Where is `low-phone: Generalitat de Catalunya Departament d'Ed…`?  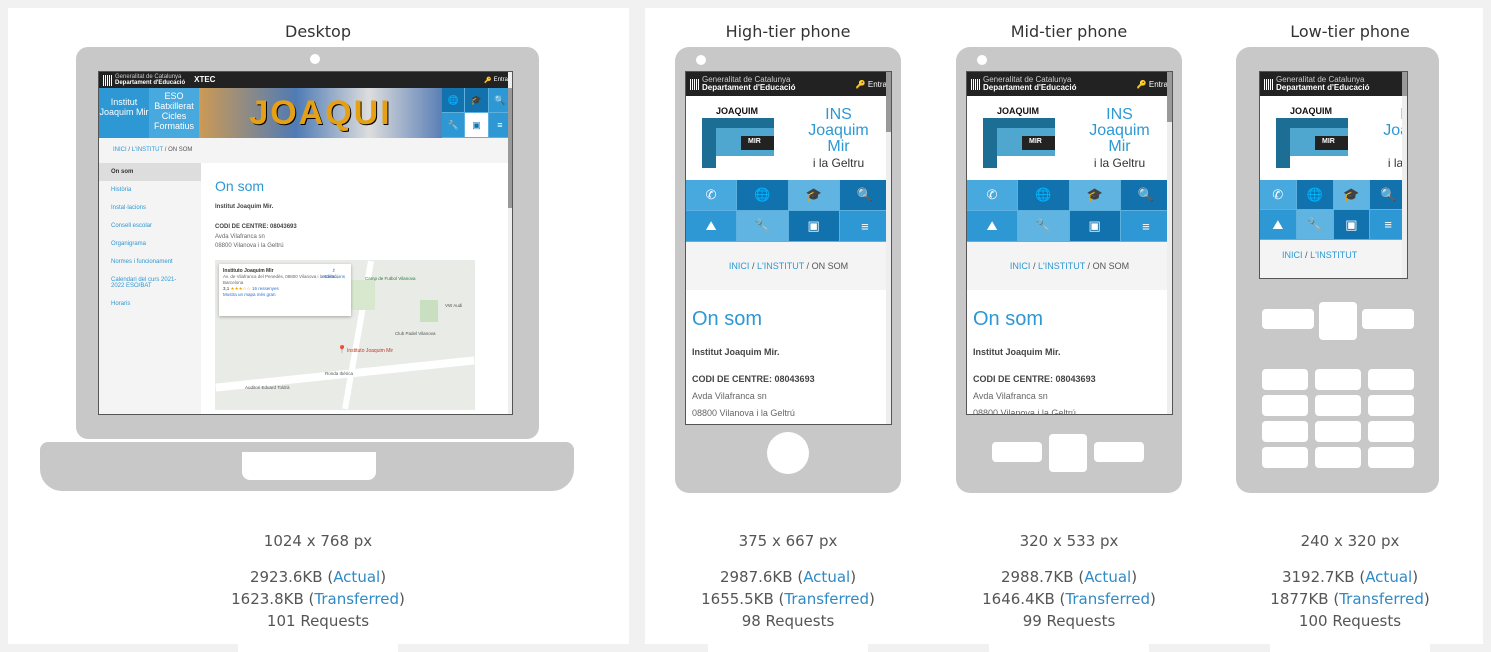
low-phone: Generalitat de Catalunya Departament d'Ed… is located at coordinates (1337, 270).